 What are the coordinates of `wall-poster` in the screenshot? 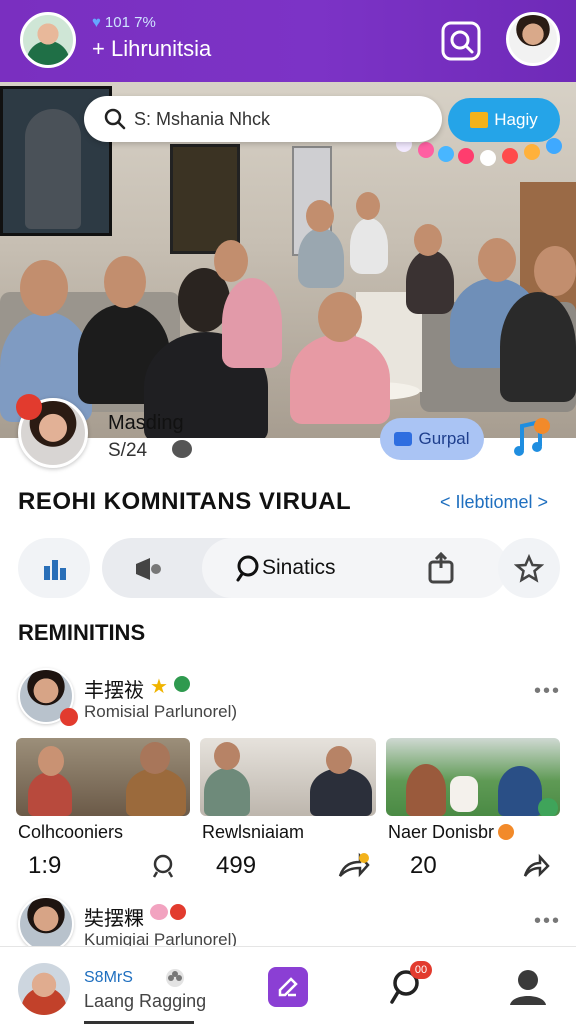 It's located at (205, 199).